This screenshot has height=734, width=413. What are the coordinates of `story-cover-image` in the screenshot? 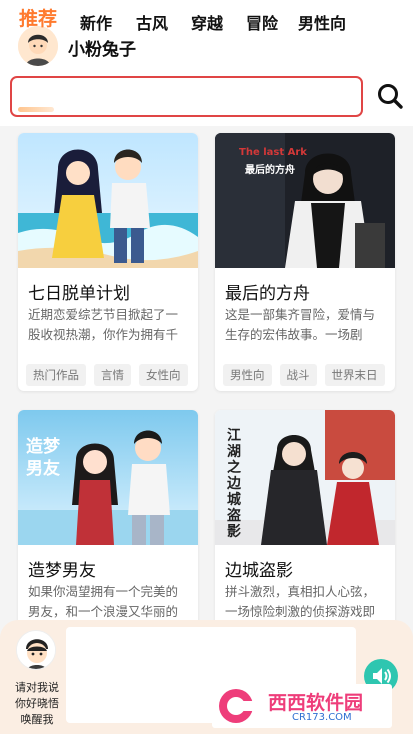 It's located at (108, 200).